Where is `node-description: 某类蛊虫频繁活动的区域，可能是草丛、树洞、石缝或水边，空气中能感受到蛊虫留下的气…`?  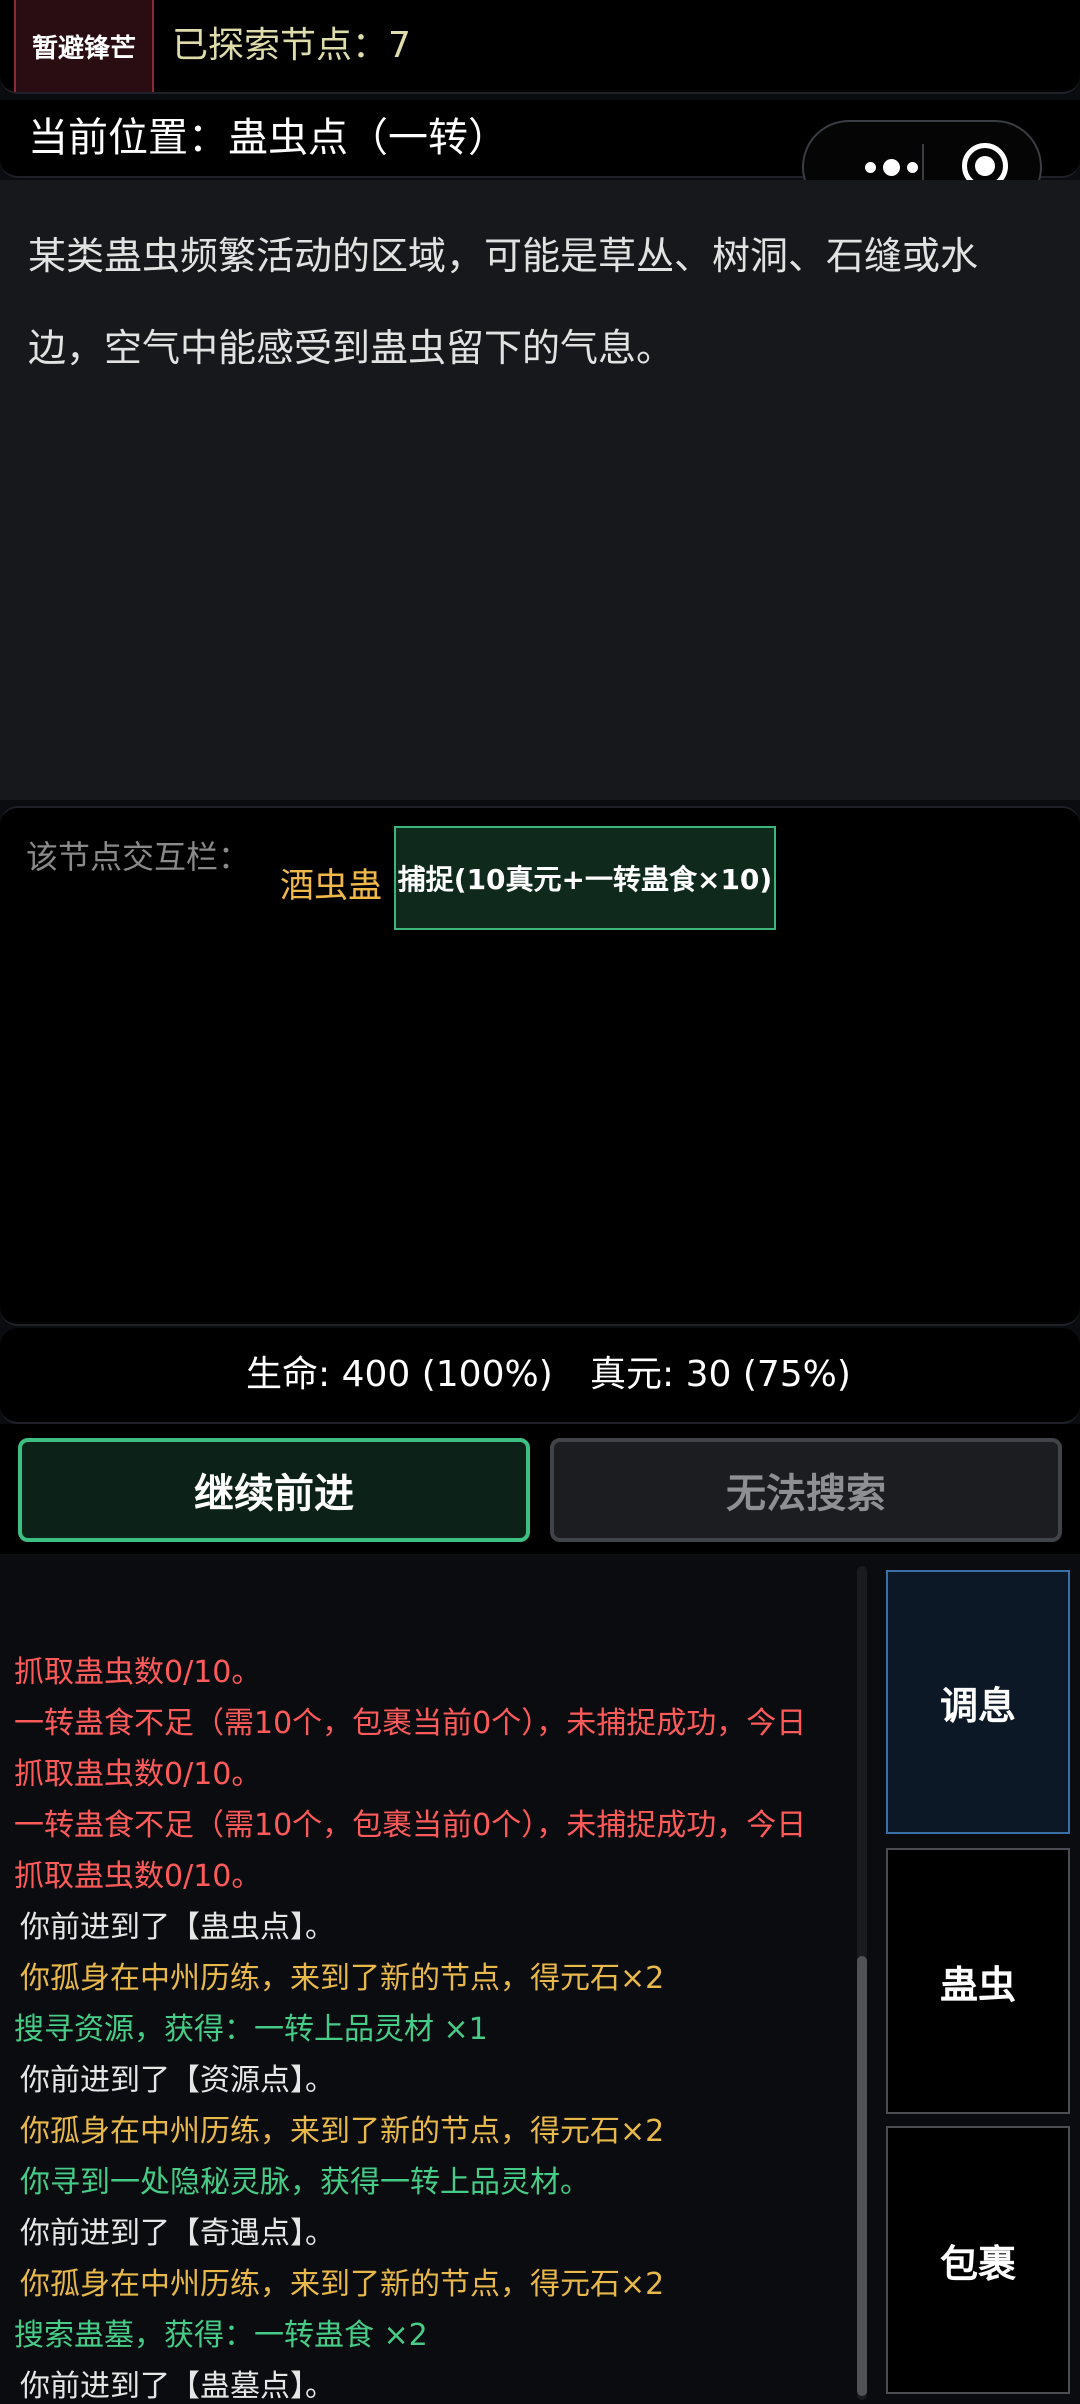
node-description: 某类蛊虫频繁活动的区域，可能是草丛、树洞、石缝或水边，空气中能感受到蛊虫留下的气… is located at coordinates (503, 302).